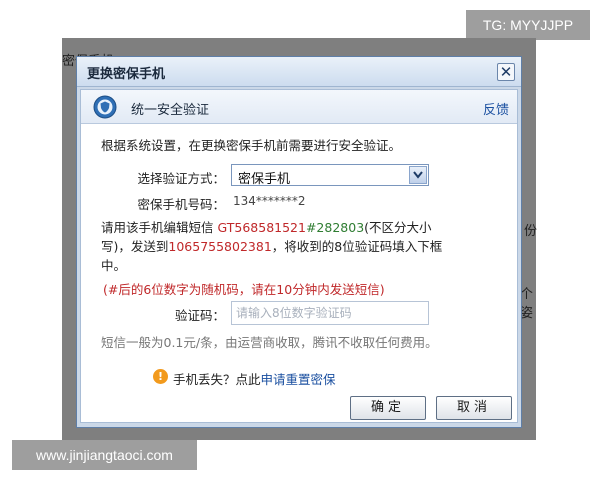  I want to click on sms-code: GT568581521, so click(261, 227).